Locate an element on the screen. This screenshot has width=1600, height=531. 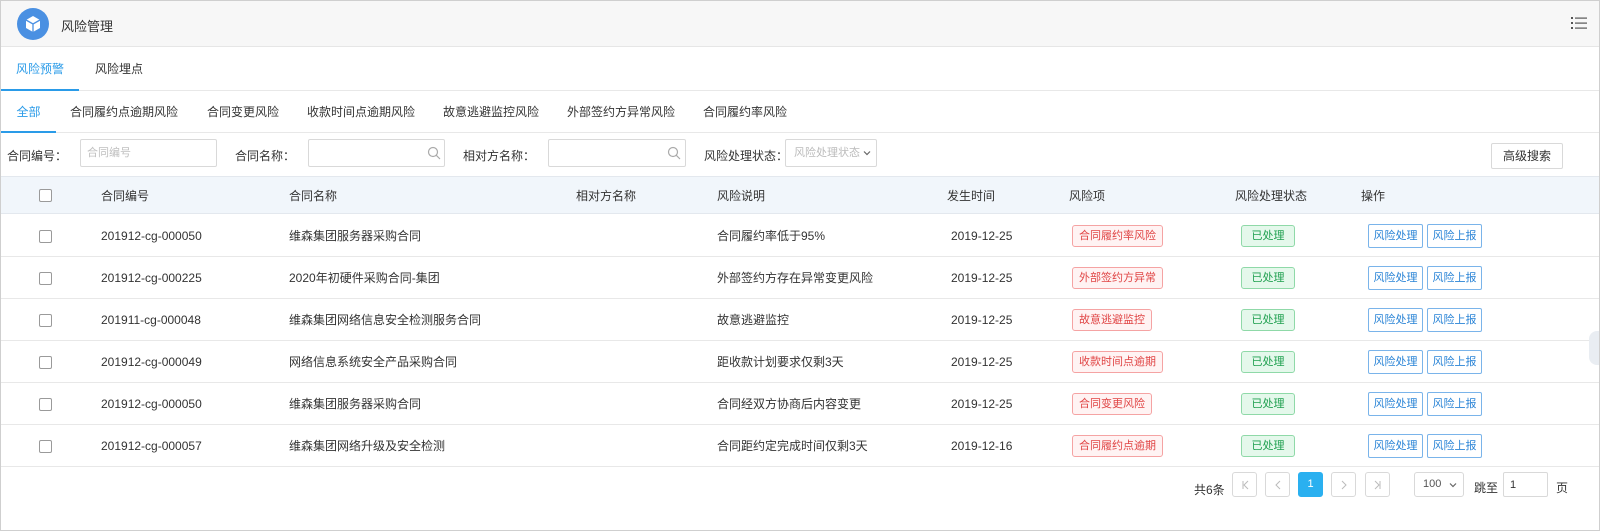
select-all-checkbox is located at coordinates (45, 195).